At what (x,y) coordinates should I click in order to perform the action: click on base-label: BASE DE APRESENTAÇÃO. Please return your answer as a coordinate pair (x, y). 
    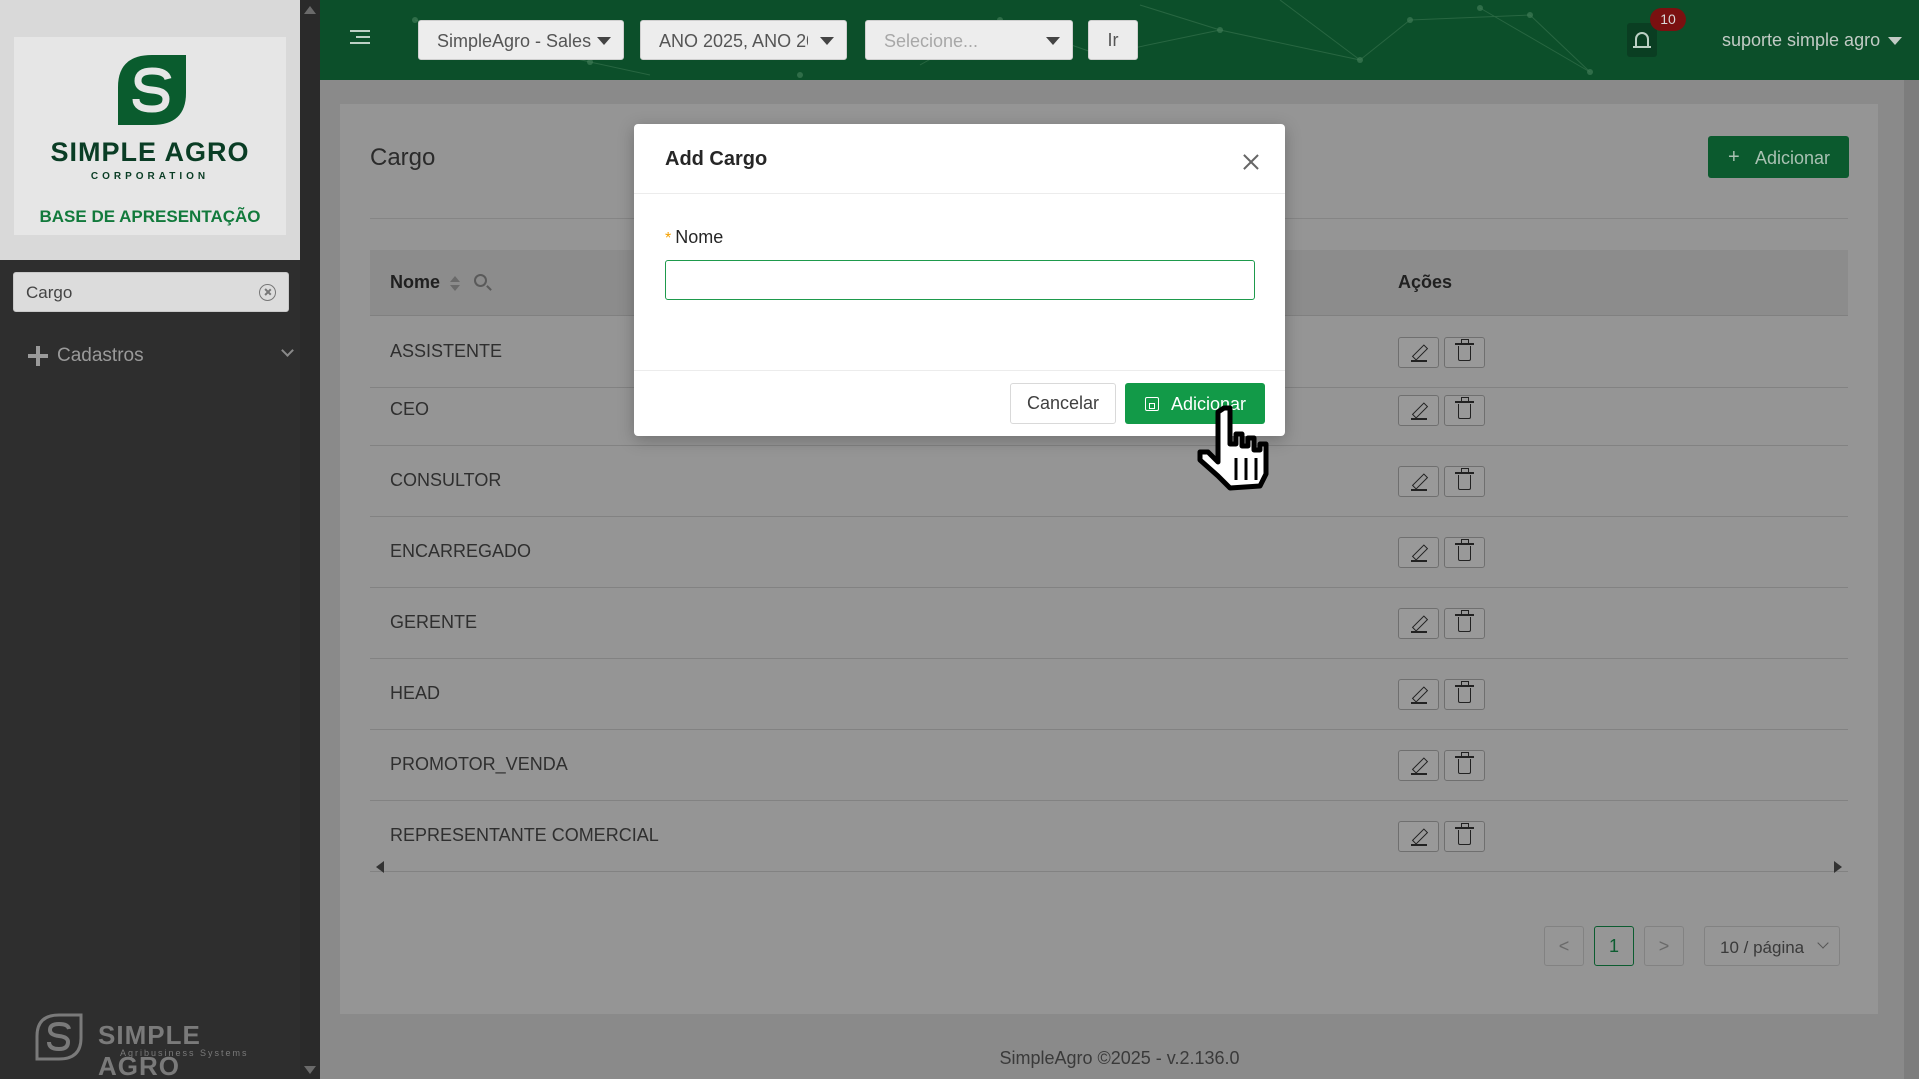
    Looking at the image, I should click on (150, 216).